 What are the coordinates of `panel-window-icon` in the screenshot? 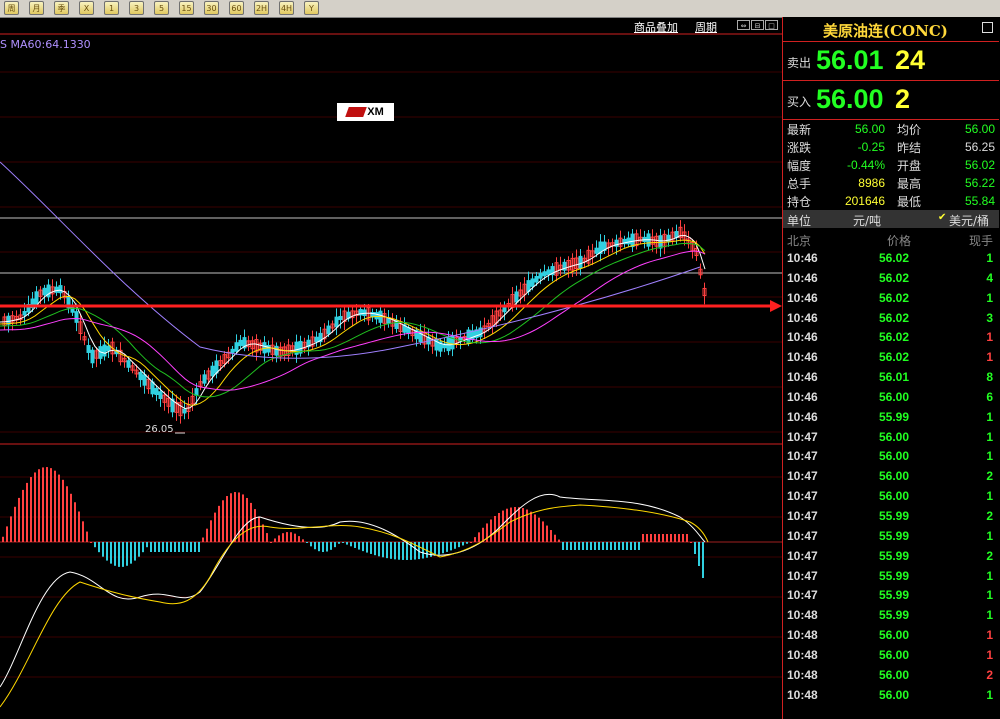 It's located at (987, 27).